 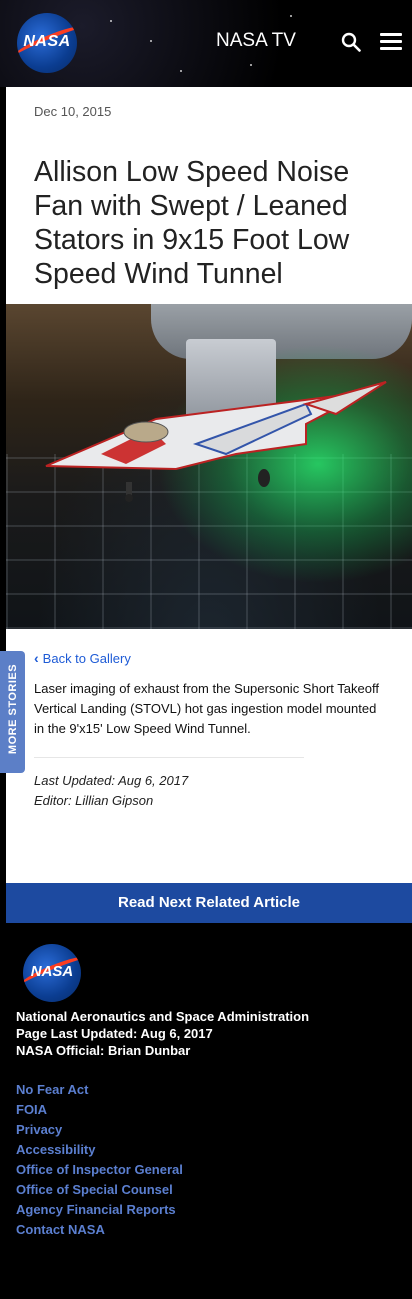 I want to click on footer-logo-text: NASA, so click(x=52, y=971).